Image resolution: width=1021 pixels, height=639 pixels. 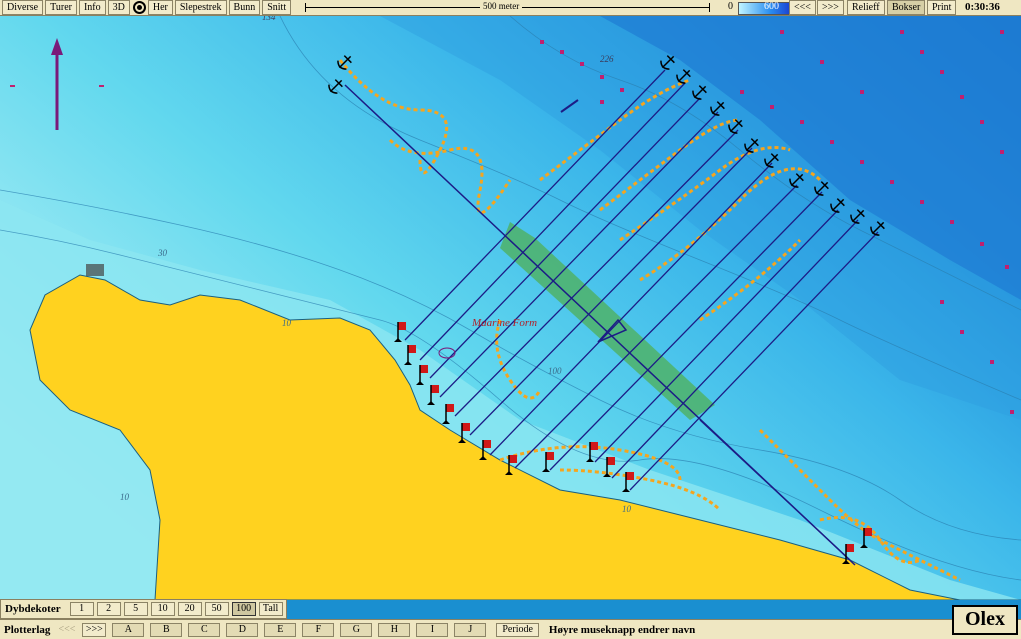 What do you see at coordinates (23, 7) in the screenshot?
I see `diverse-button: Diverse` at bounding box center [23, 7].